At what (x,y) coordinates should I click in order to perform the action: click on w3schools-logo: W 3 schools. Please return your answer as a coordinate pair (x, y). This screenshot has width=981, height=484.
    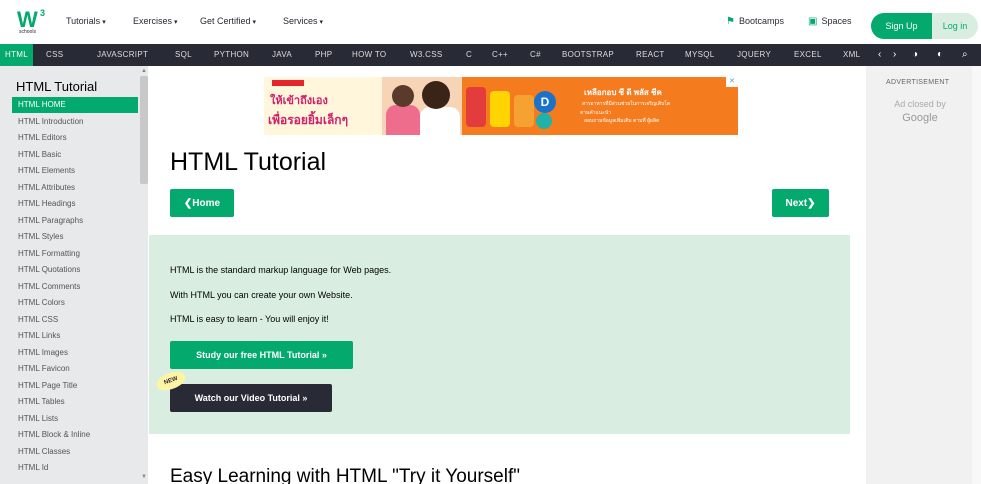
    Looking at the image, I should click on (32, 23).